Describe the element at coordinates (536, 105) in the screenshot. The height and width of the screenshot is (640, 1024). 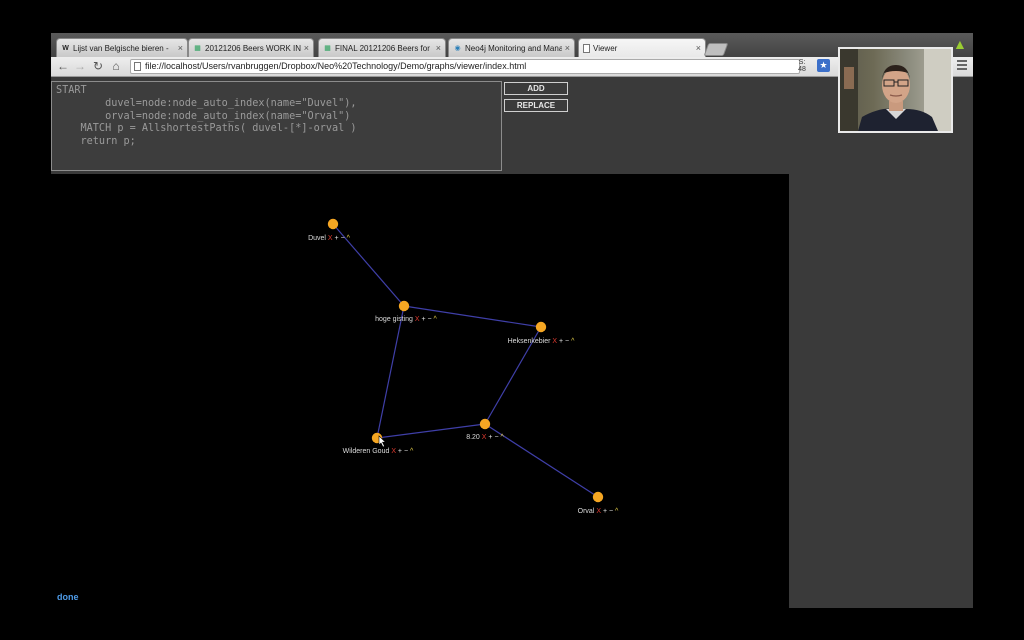
I see `replace-button: REPLACE` at that location.